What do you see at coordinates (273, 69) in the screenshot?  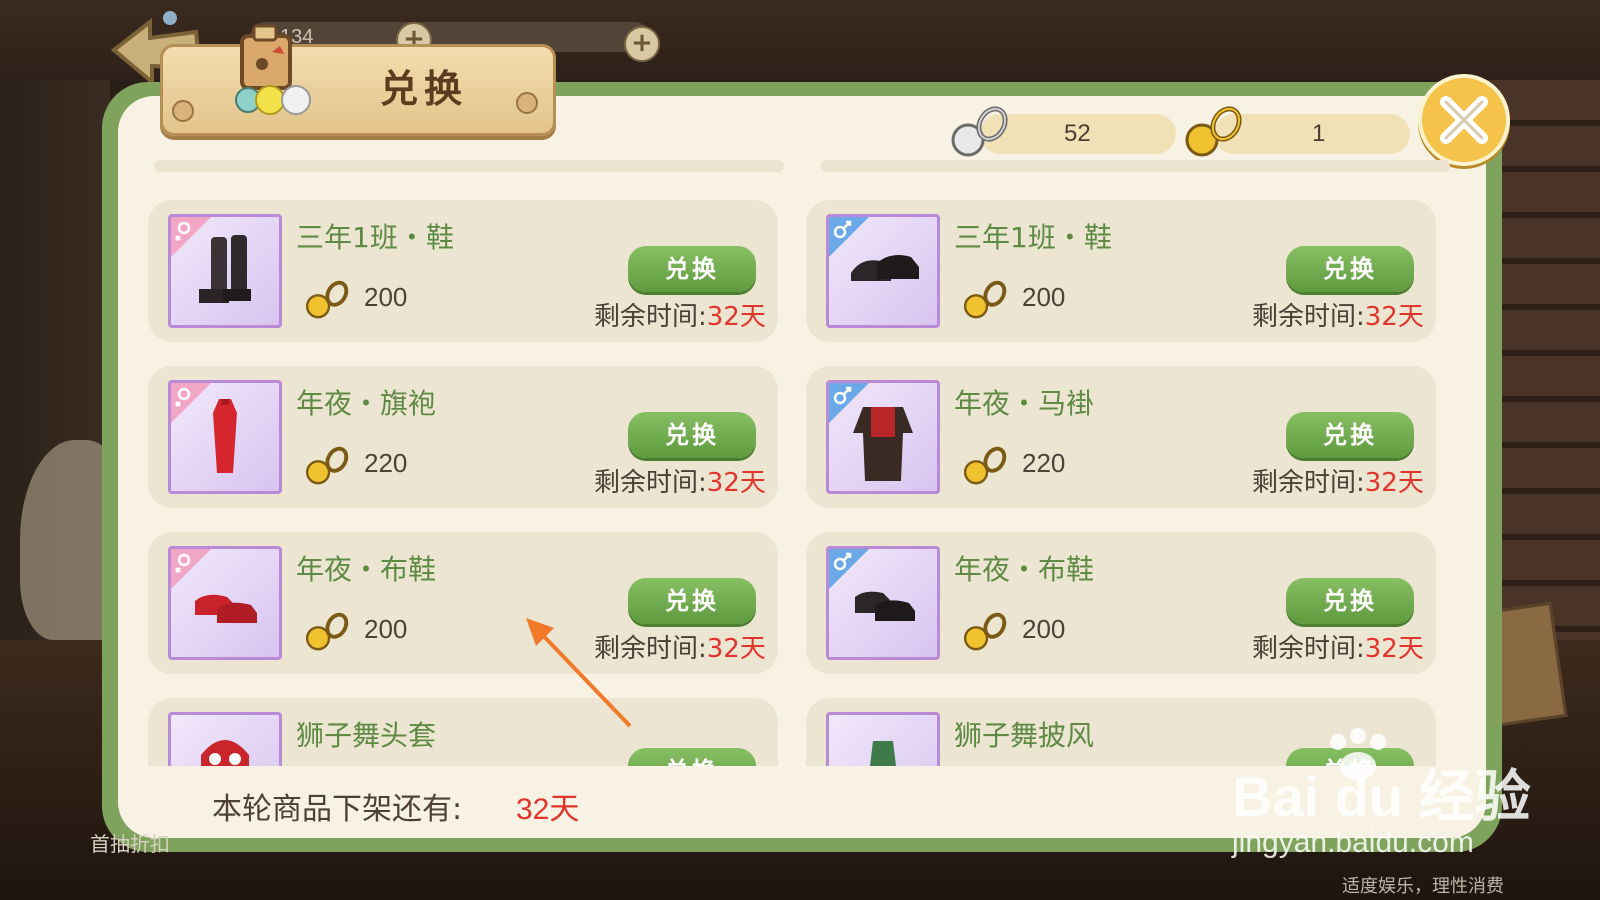 I see `exchange-machine-icon` at bounding box center [273, 69].